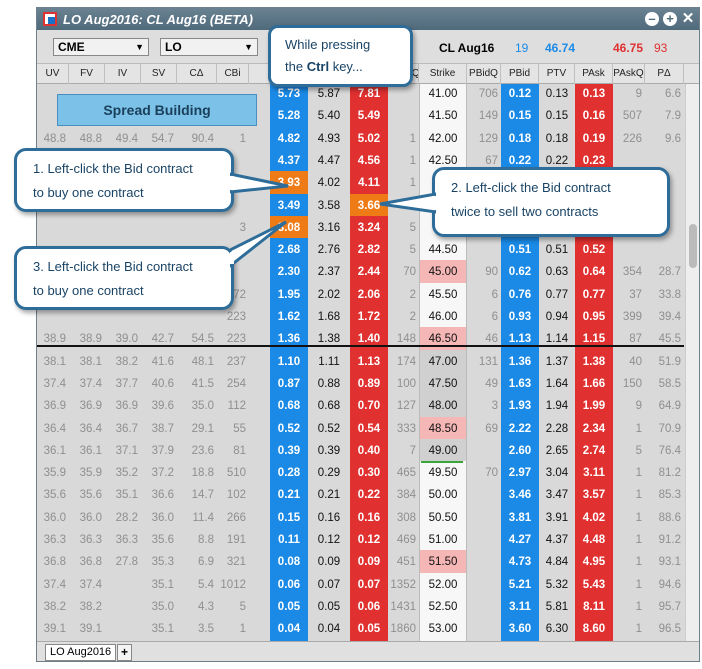 The image size is (702, 669). I want to click on cell-pask: 0.13, so click(594, 95).